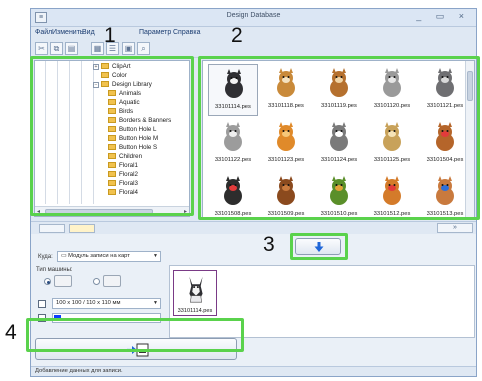 The image size is (482, 381). I want to click on view-grid-icon: ▦, so click(97, 48).